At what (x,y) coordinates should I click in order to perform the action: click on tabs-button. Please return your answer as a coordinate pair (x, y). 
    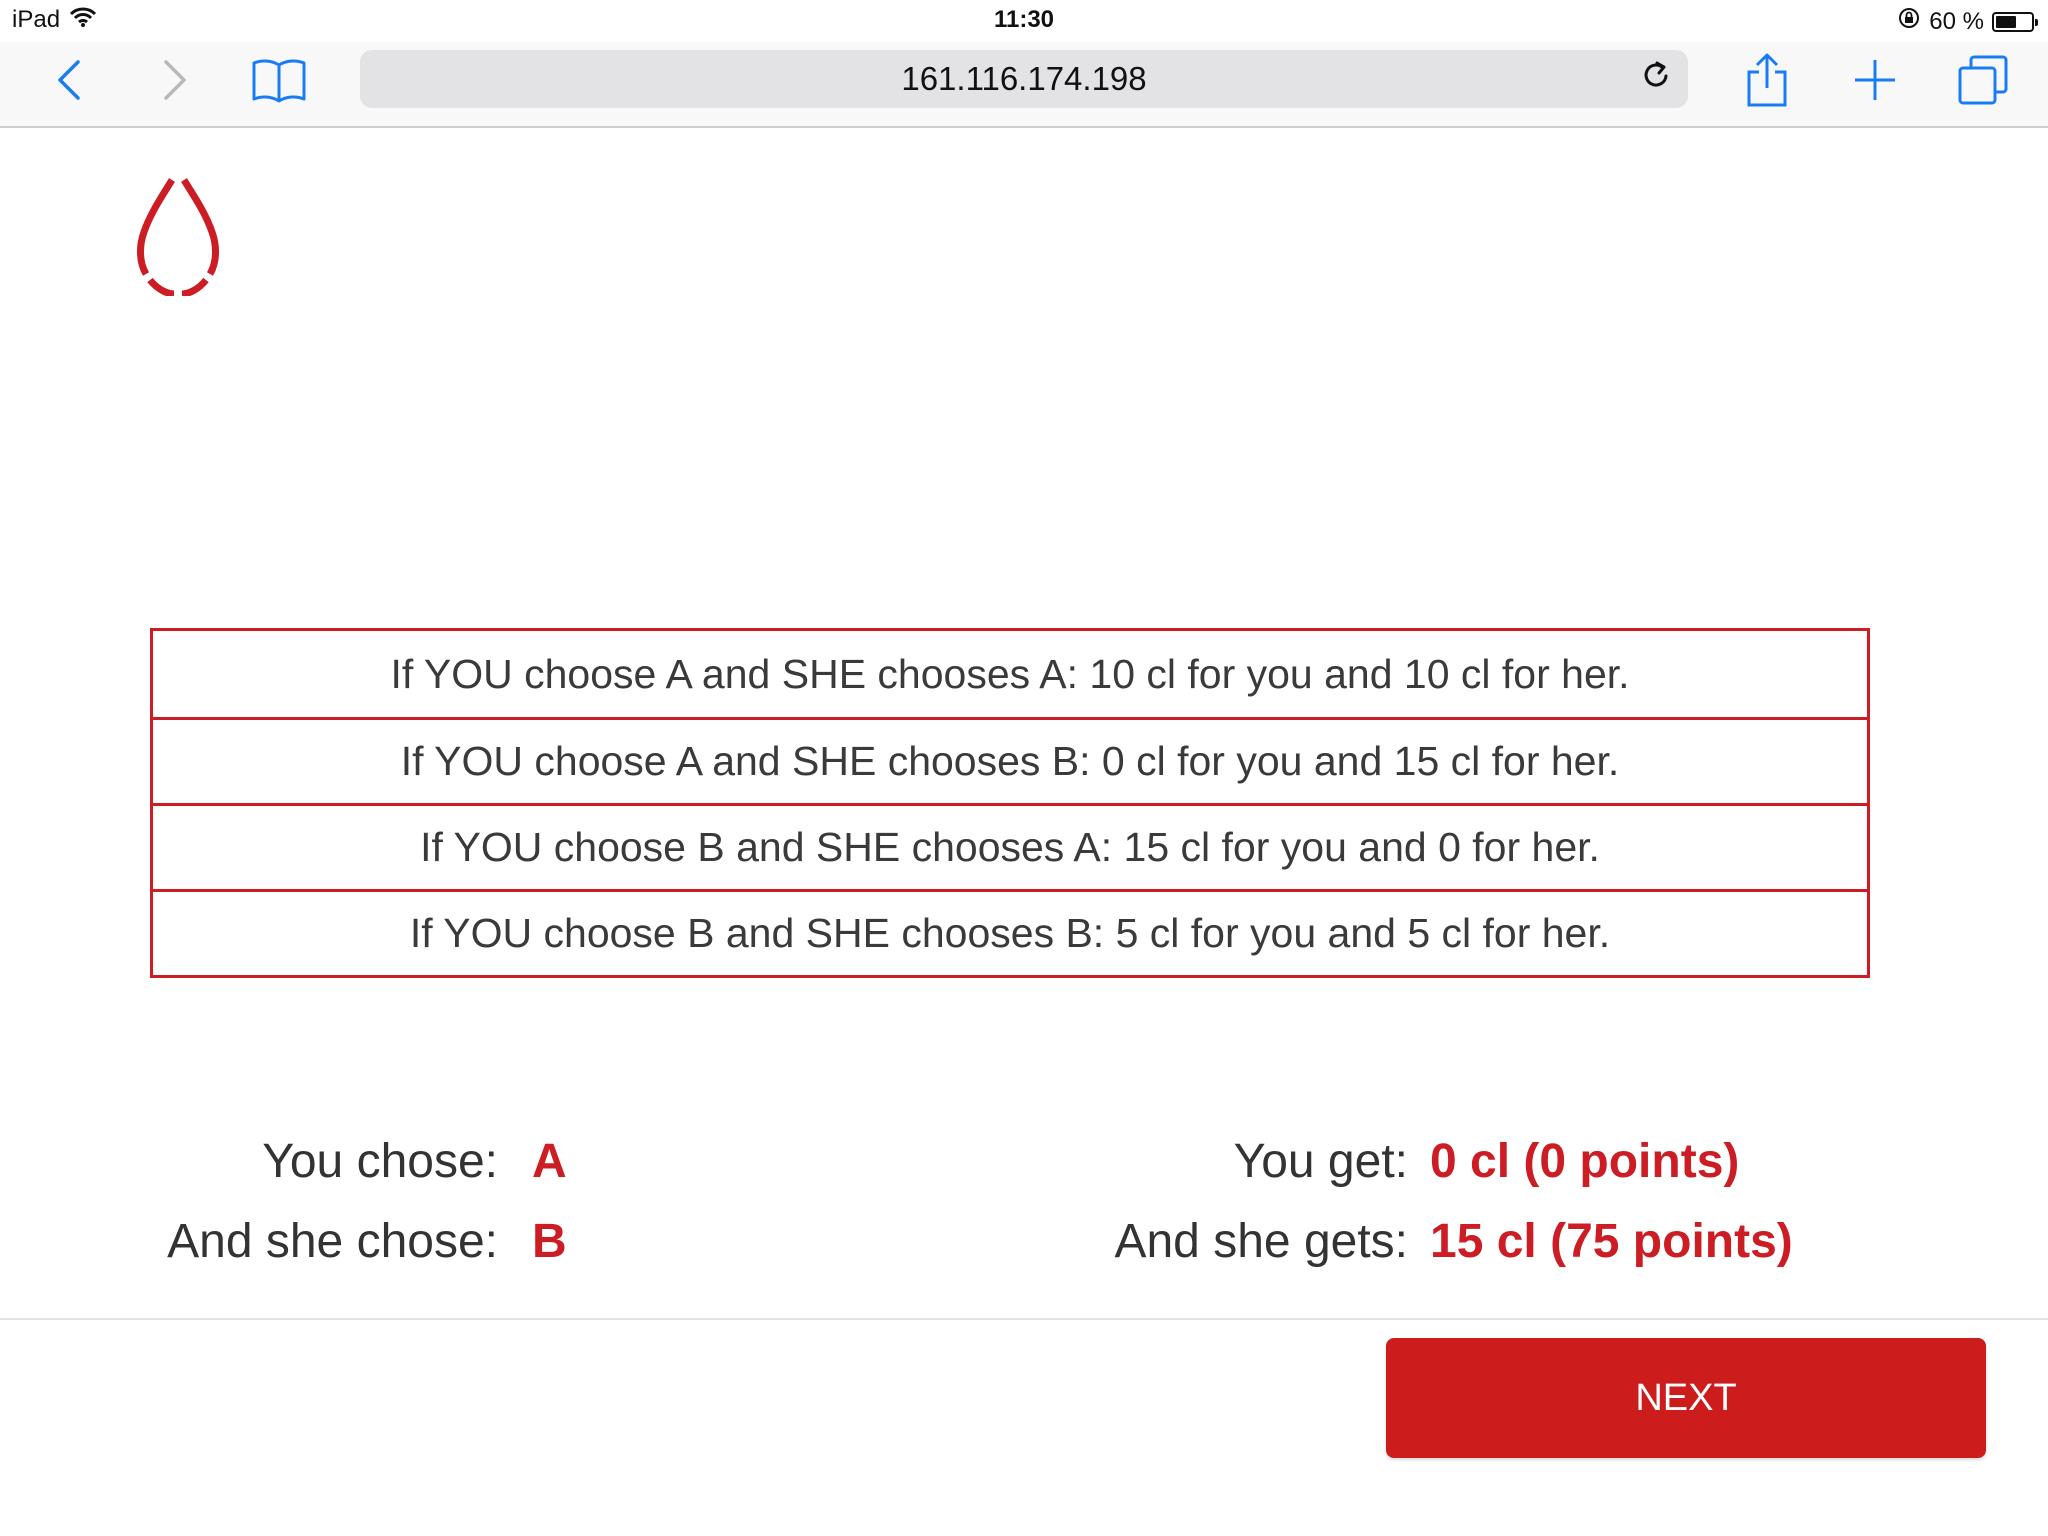
    Looking at the image, I should click on (1983, 82).